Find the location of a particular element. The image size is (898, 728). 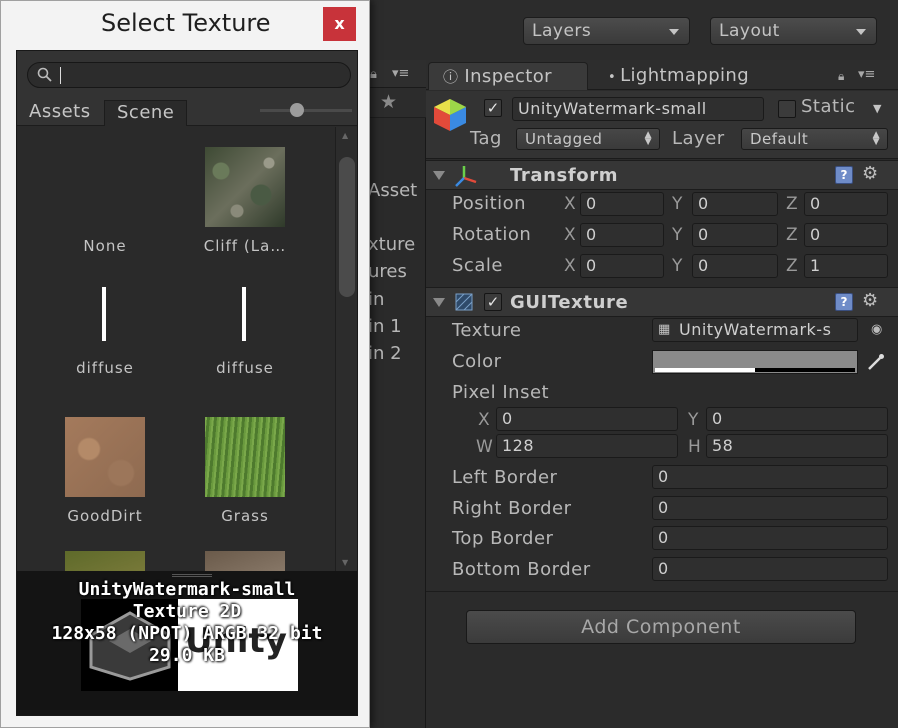

inset-w-field: 128 is located at coordinates (587, 446).